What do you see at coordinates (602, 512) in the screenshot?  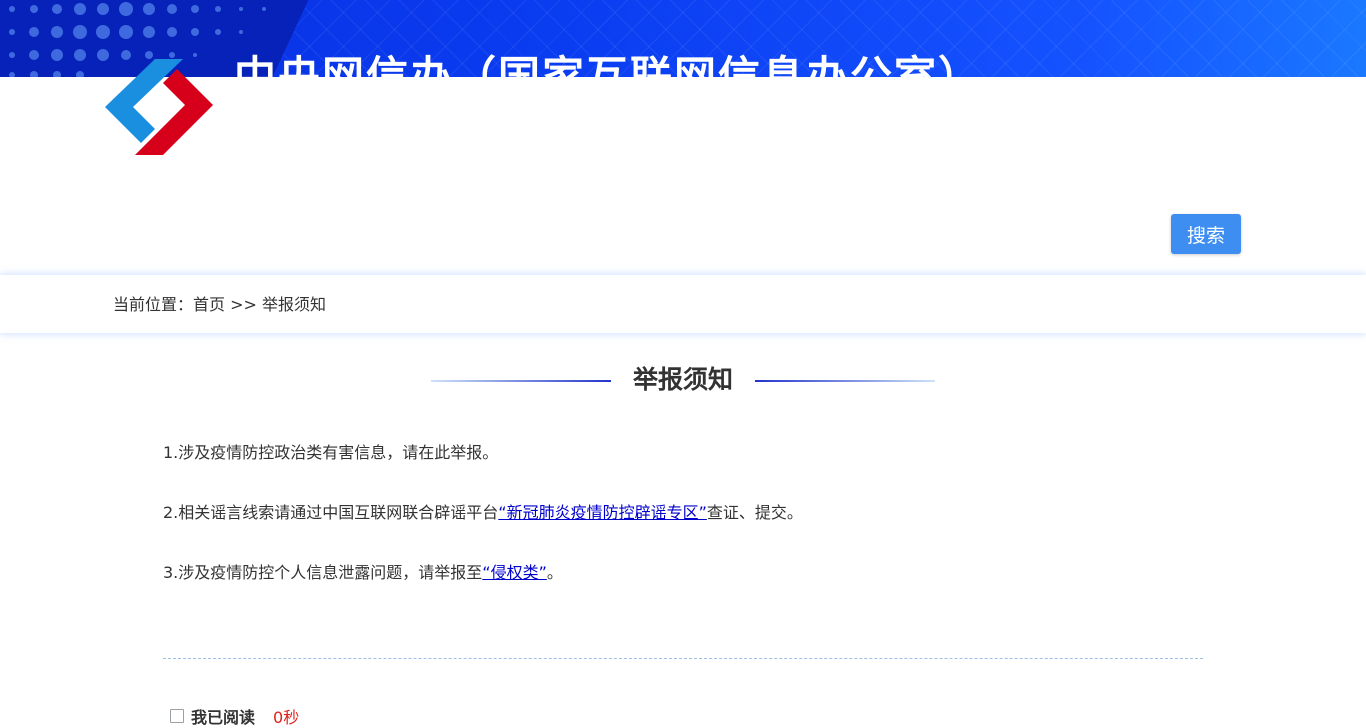 I see `rumor-zone-link: “新冠肺炎疫情防控辟谣专区”` at bounding box center [602, 512].